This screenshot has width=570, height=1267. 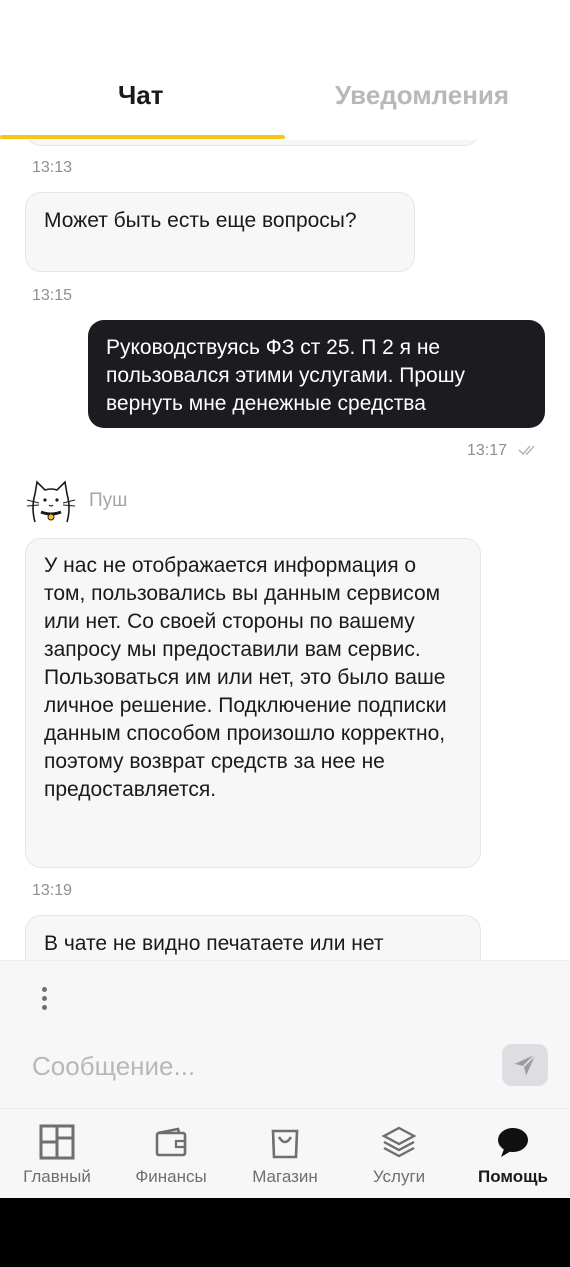 What do you see at coordinates (52, 167) in the screenshot?
I see `message-time: 13:13` at bounding box center [52, 167].